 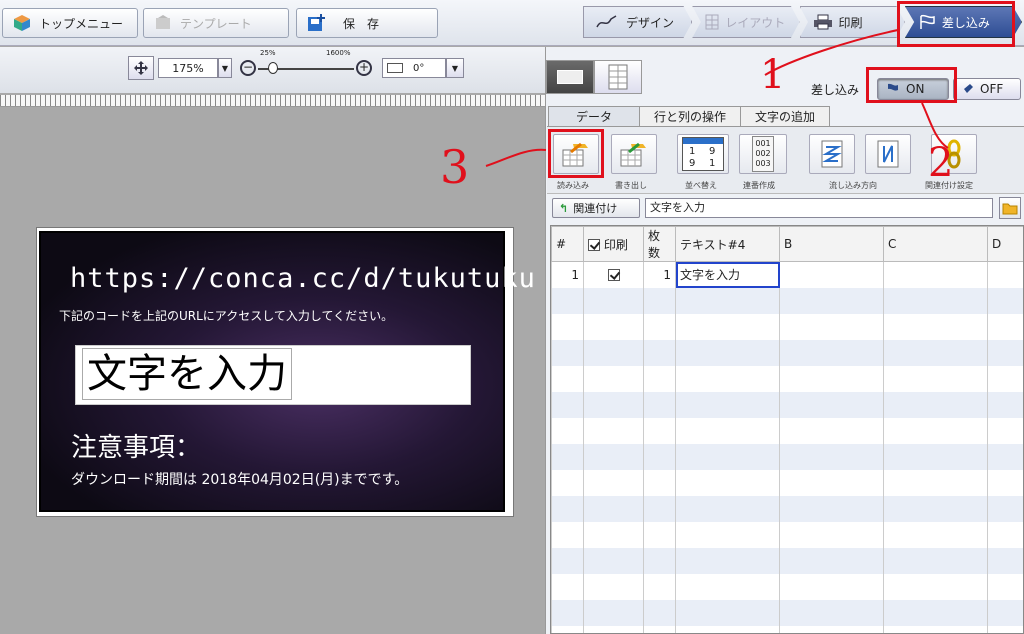 I want to click on import-button, so click(x=576, y=154).